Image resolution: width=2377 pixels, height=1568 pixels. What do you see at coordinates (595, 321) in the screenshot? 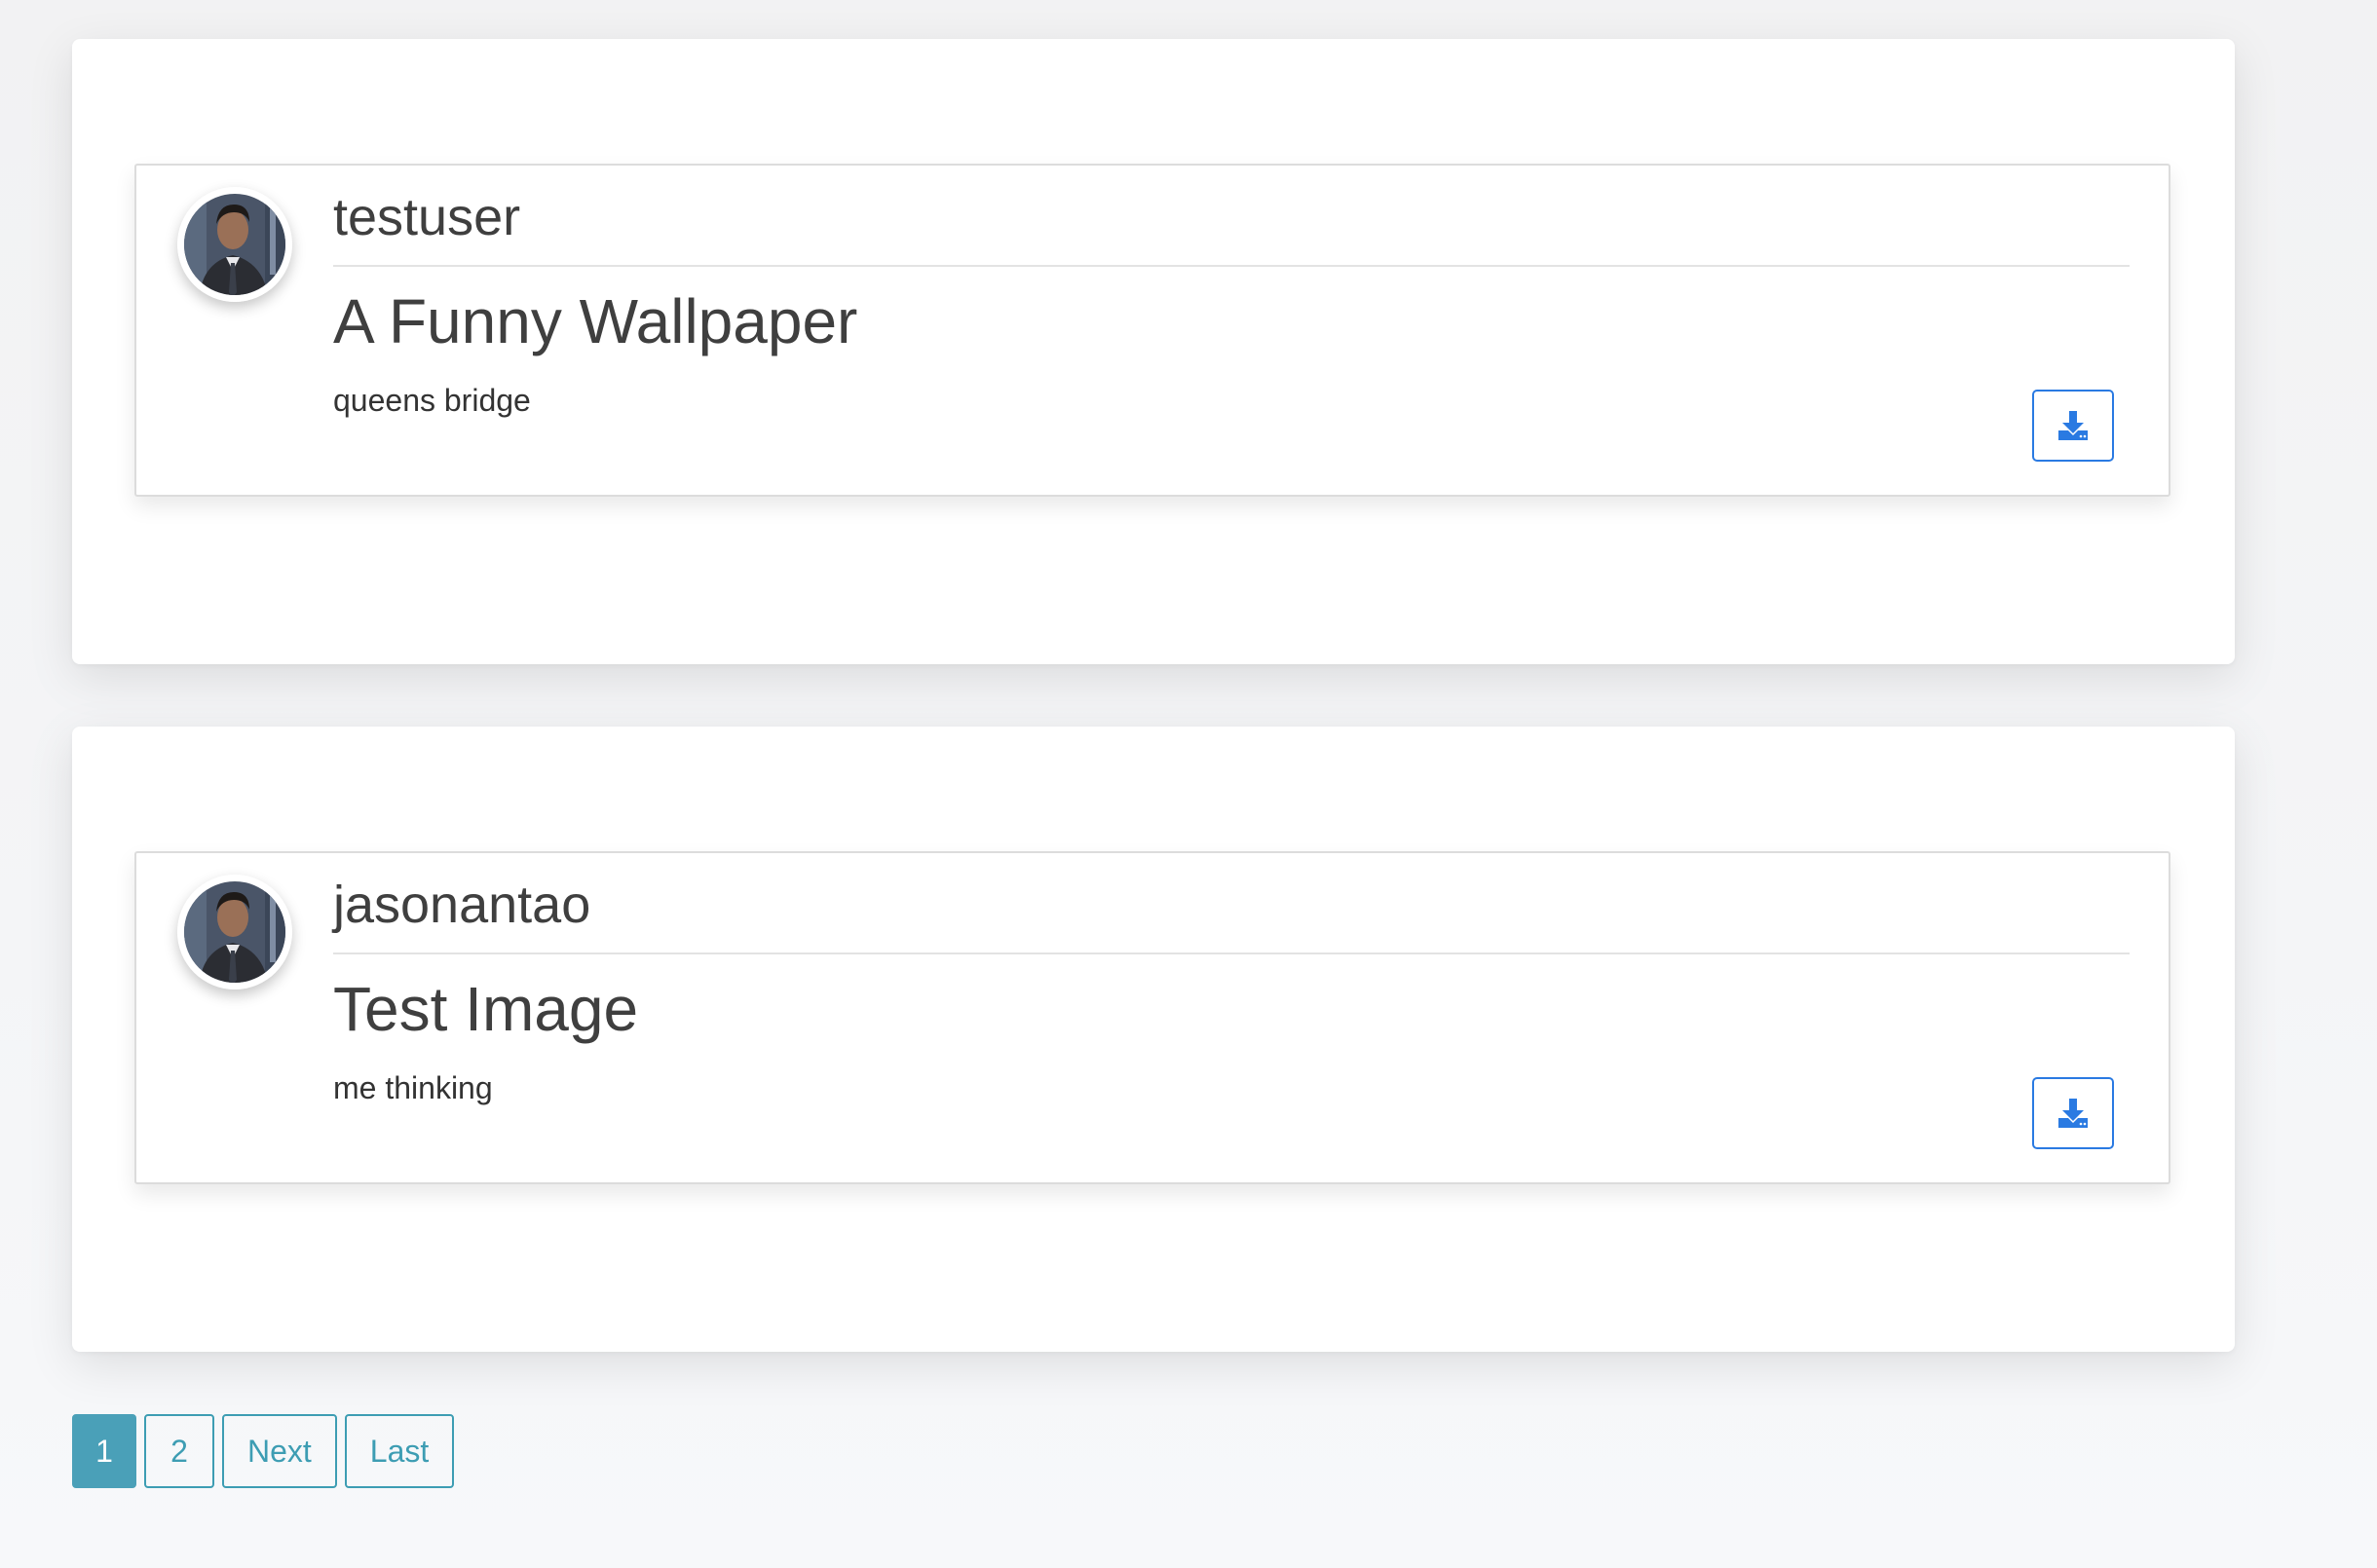
I see `post-title: A Funny Wallpaper` at bounding box center [595, 321].